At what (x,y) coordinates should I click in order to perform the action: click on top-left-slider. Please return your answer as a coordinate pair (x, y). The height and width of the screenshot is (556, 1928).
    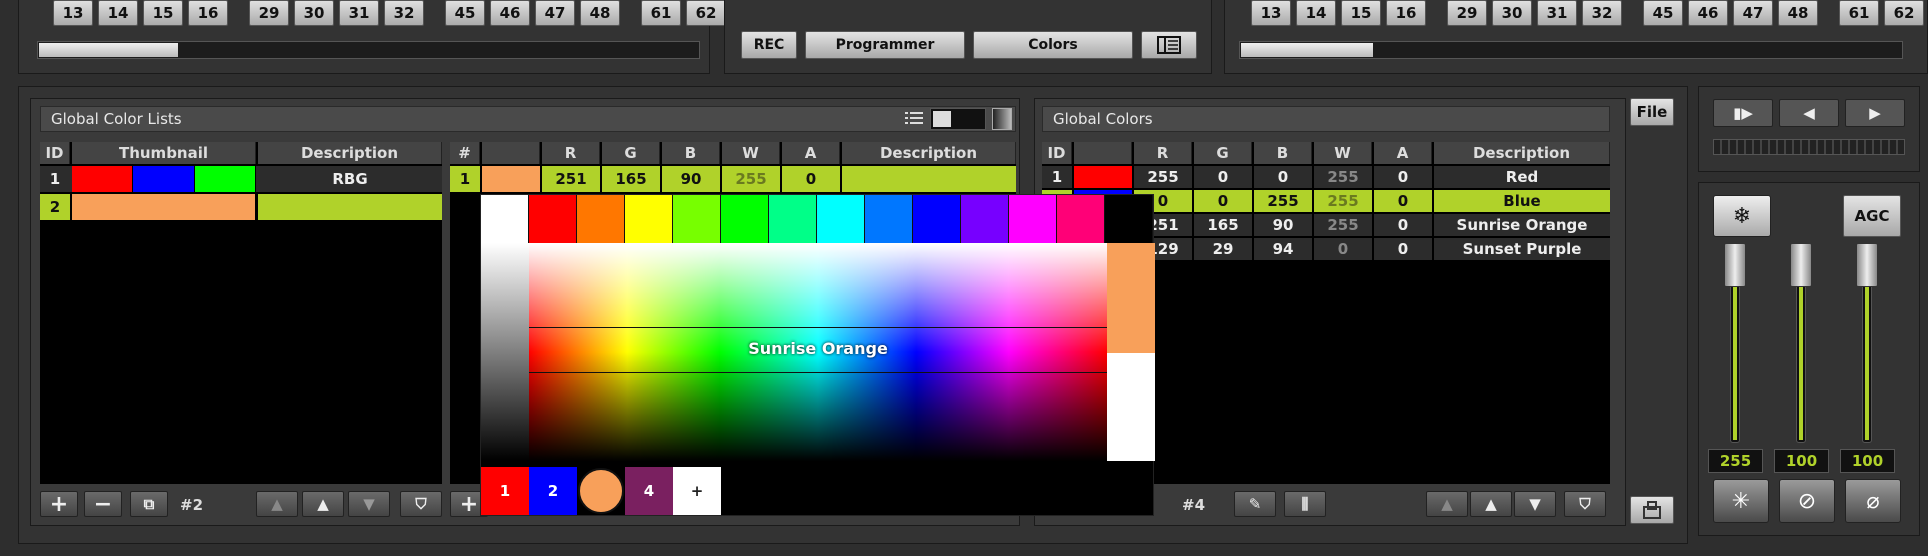
    Looking at the image, I should click on (368, 50).